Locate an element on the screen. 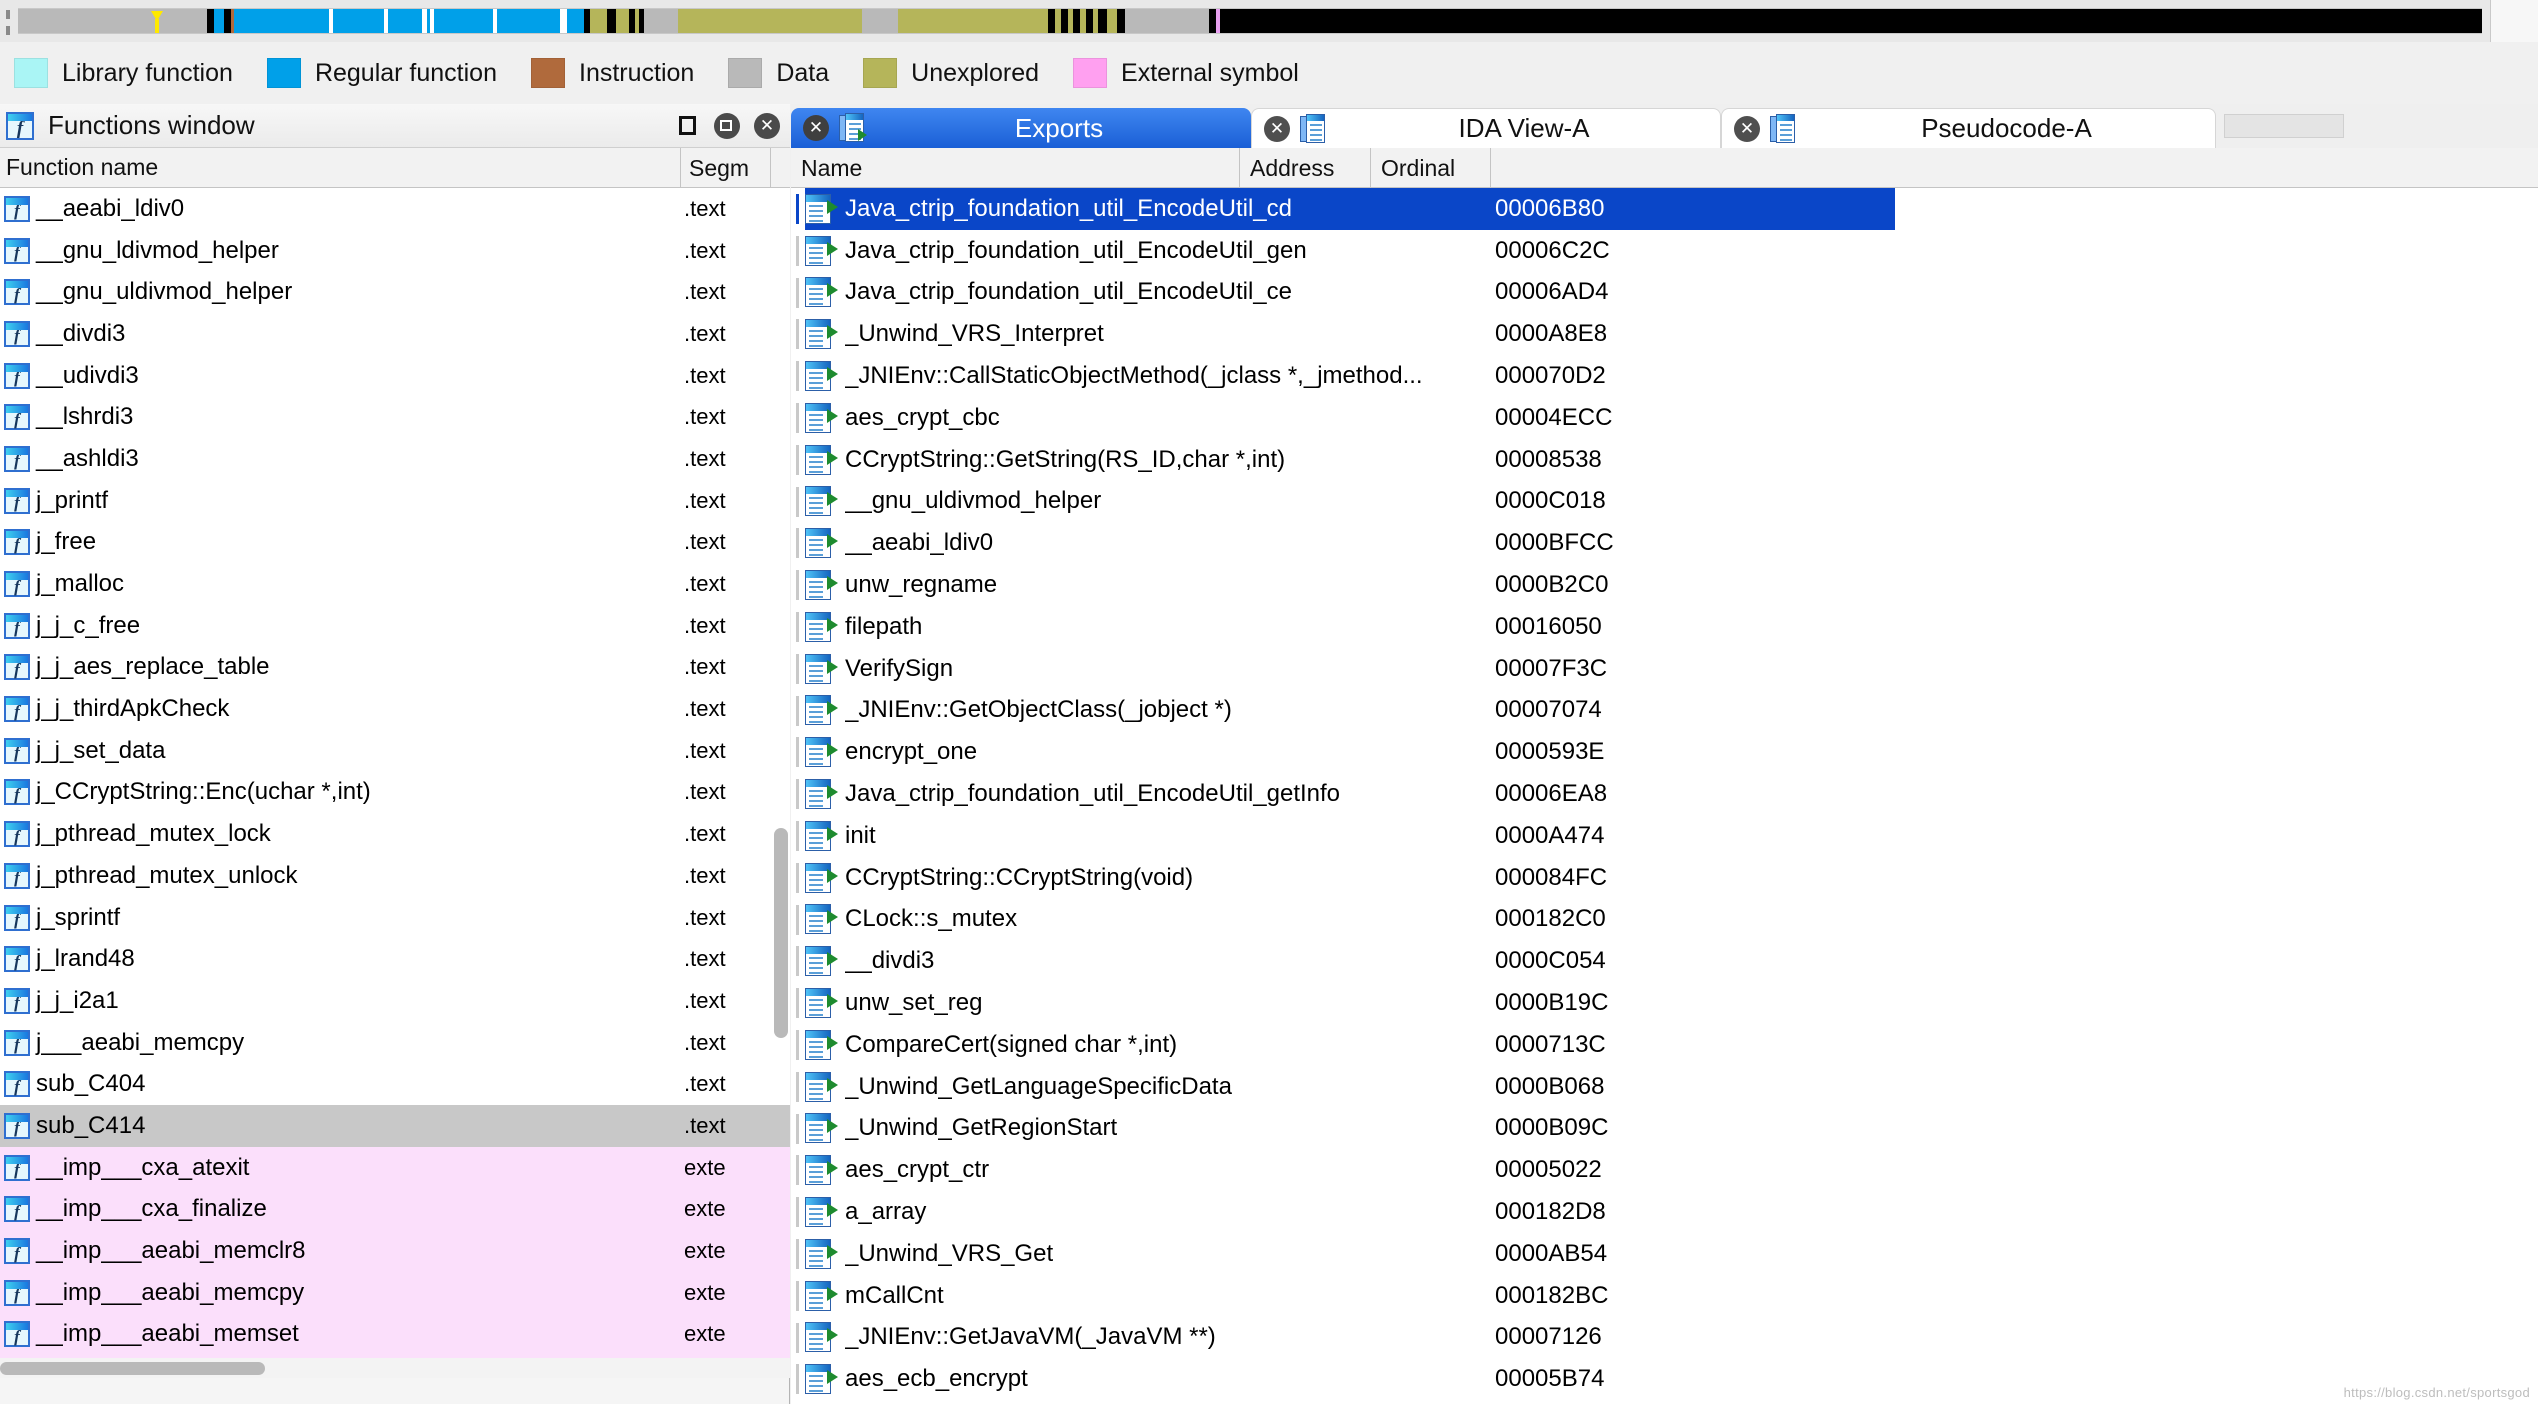 The image size is (2538, 1404). column-header-function-name: Function name is located at coordinates (340, 167).